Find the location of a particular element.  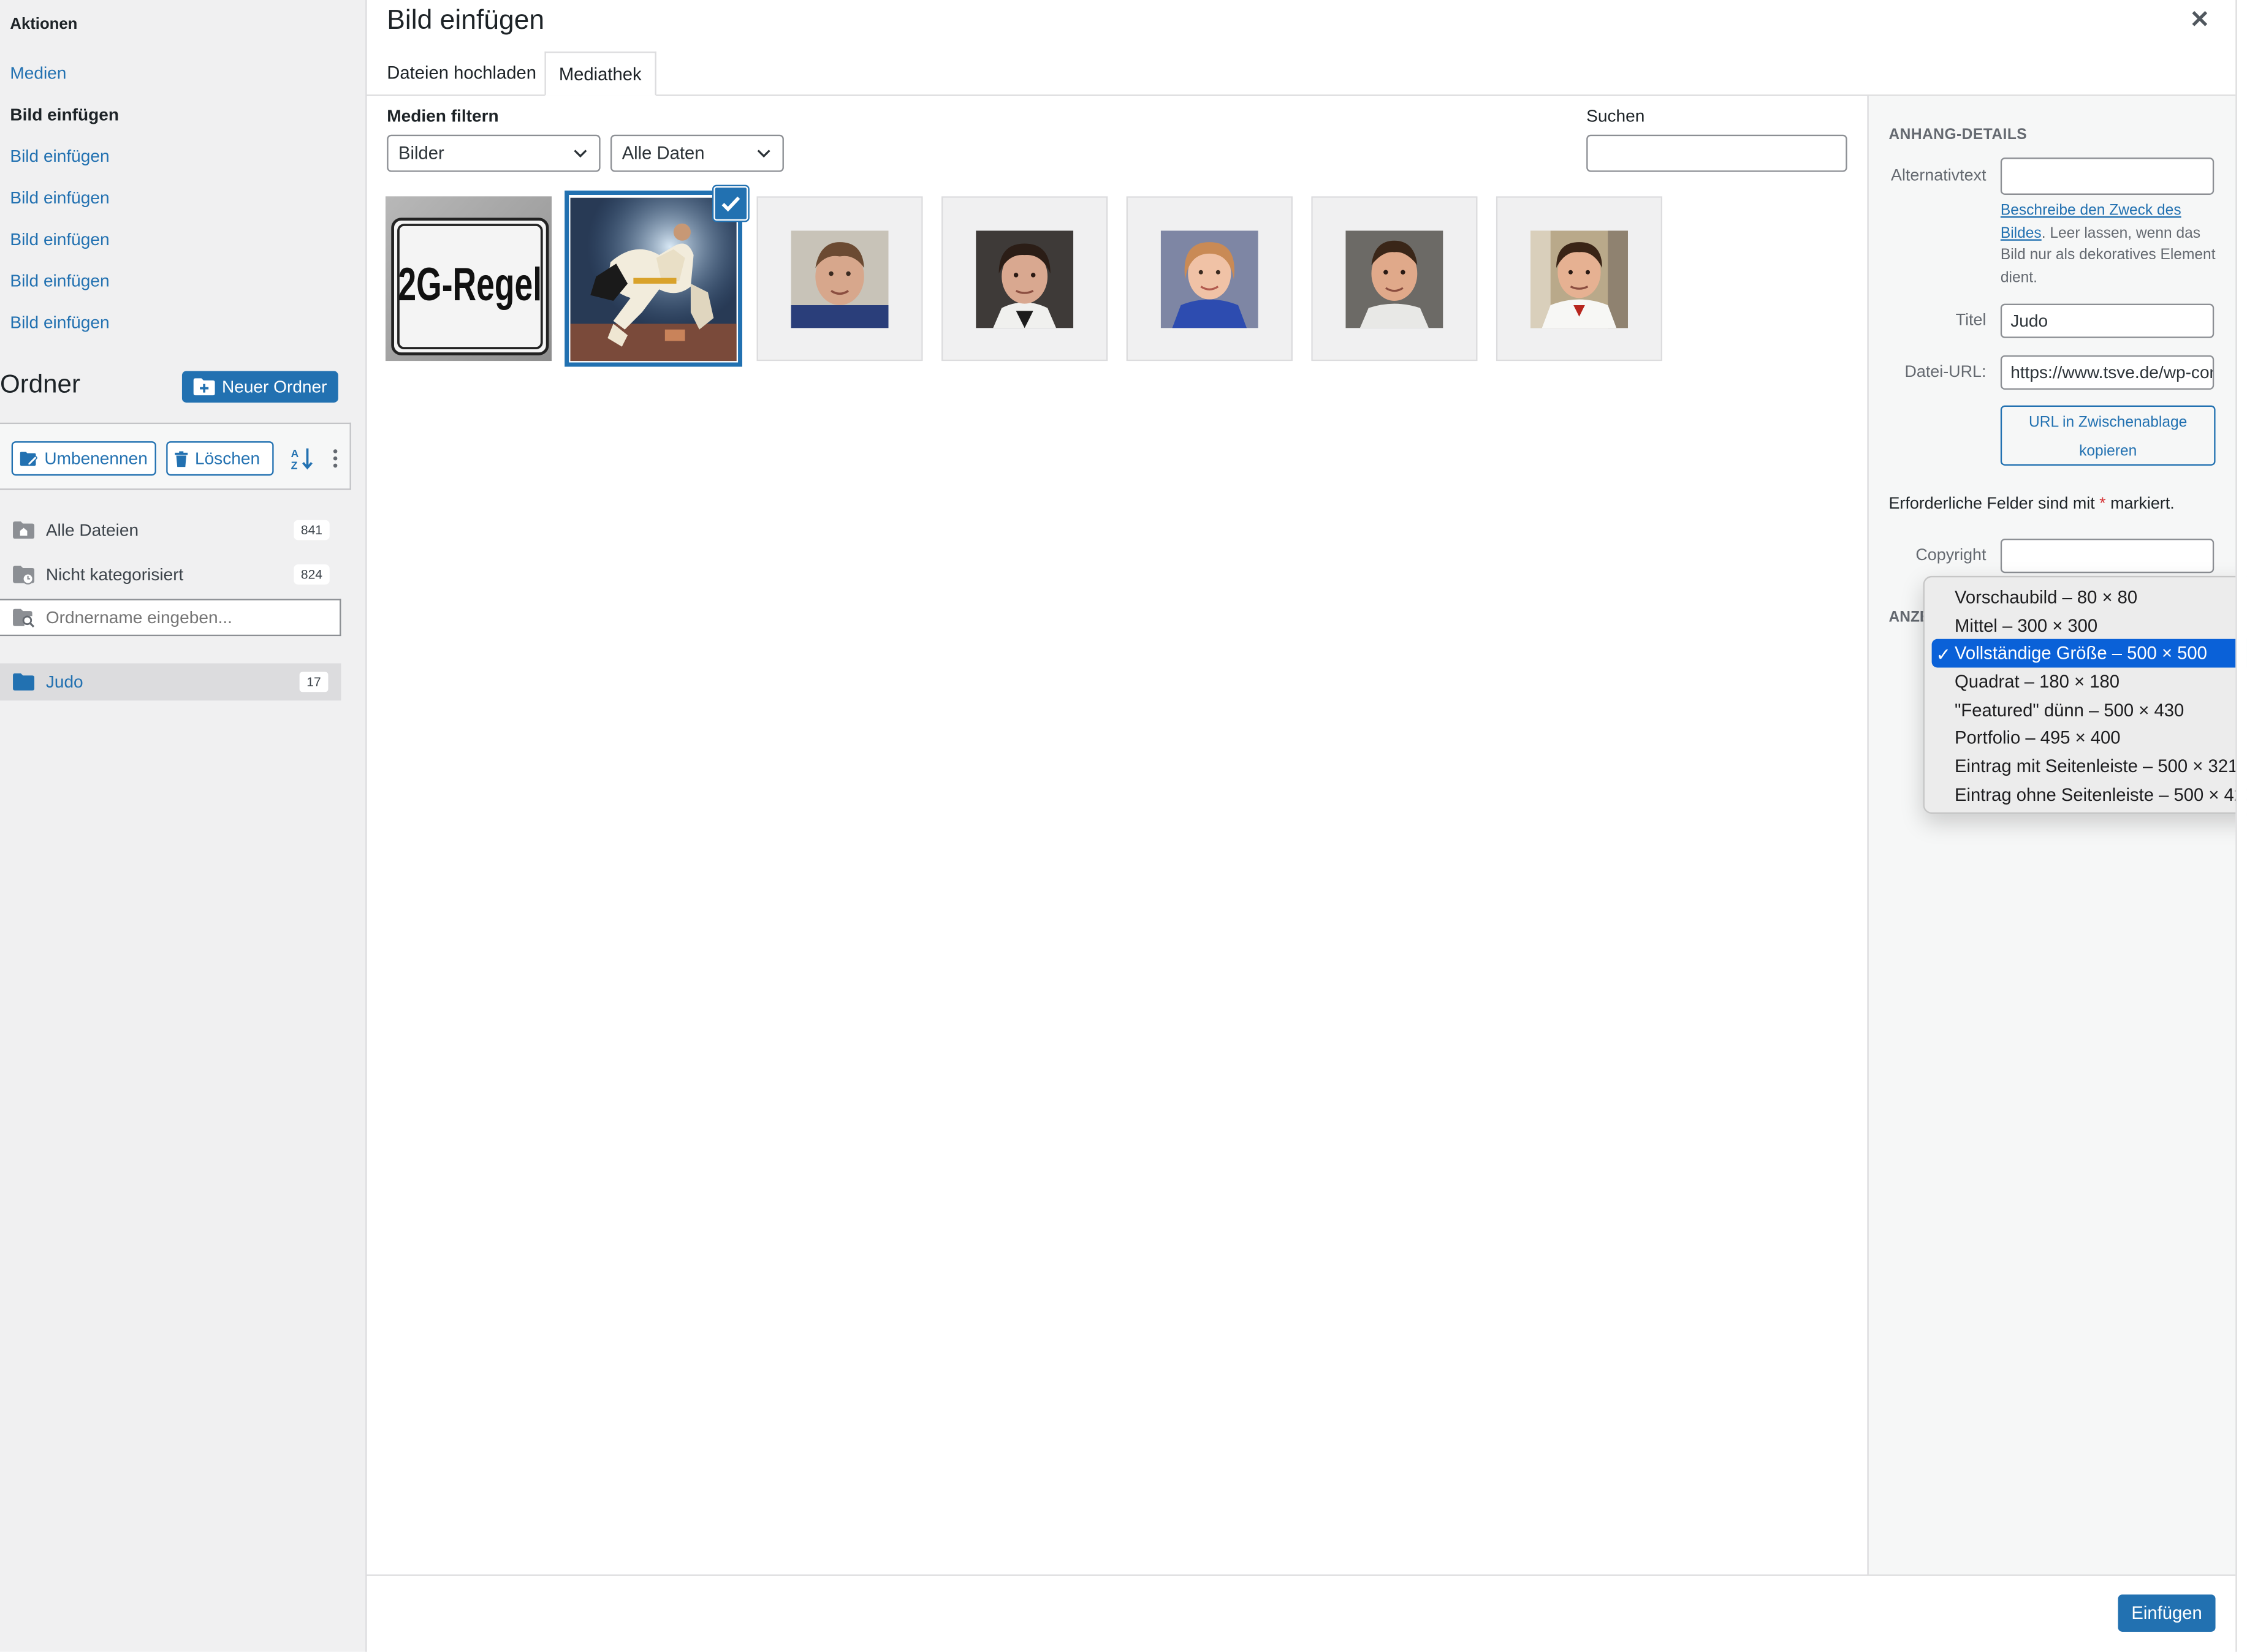

sidebar-link-bild-einfuegen-active: Bild einfügen is located at coordinates (64, 115).